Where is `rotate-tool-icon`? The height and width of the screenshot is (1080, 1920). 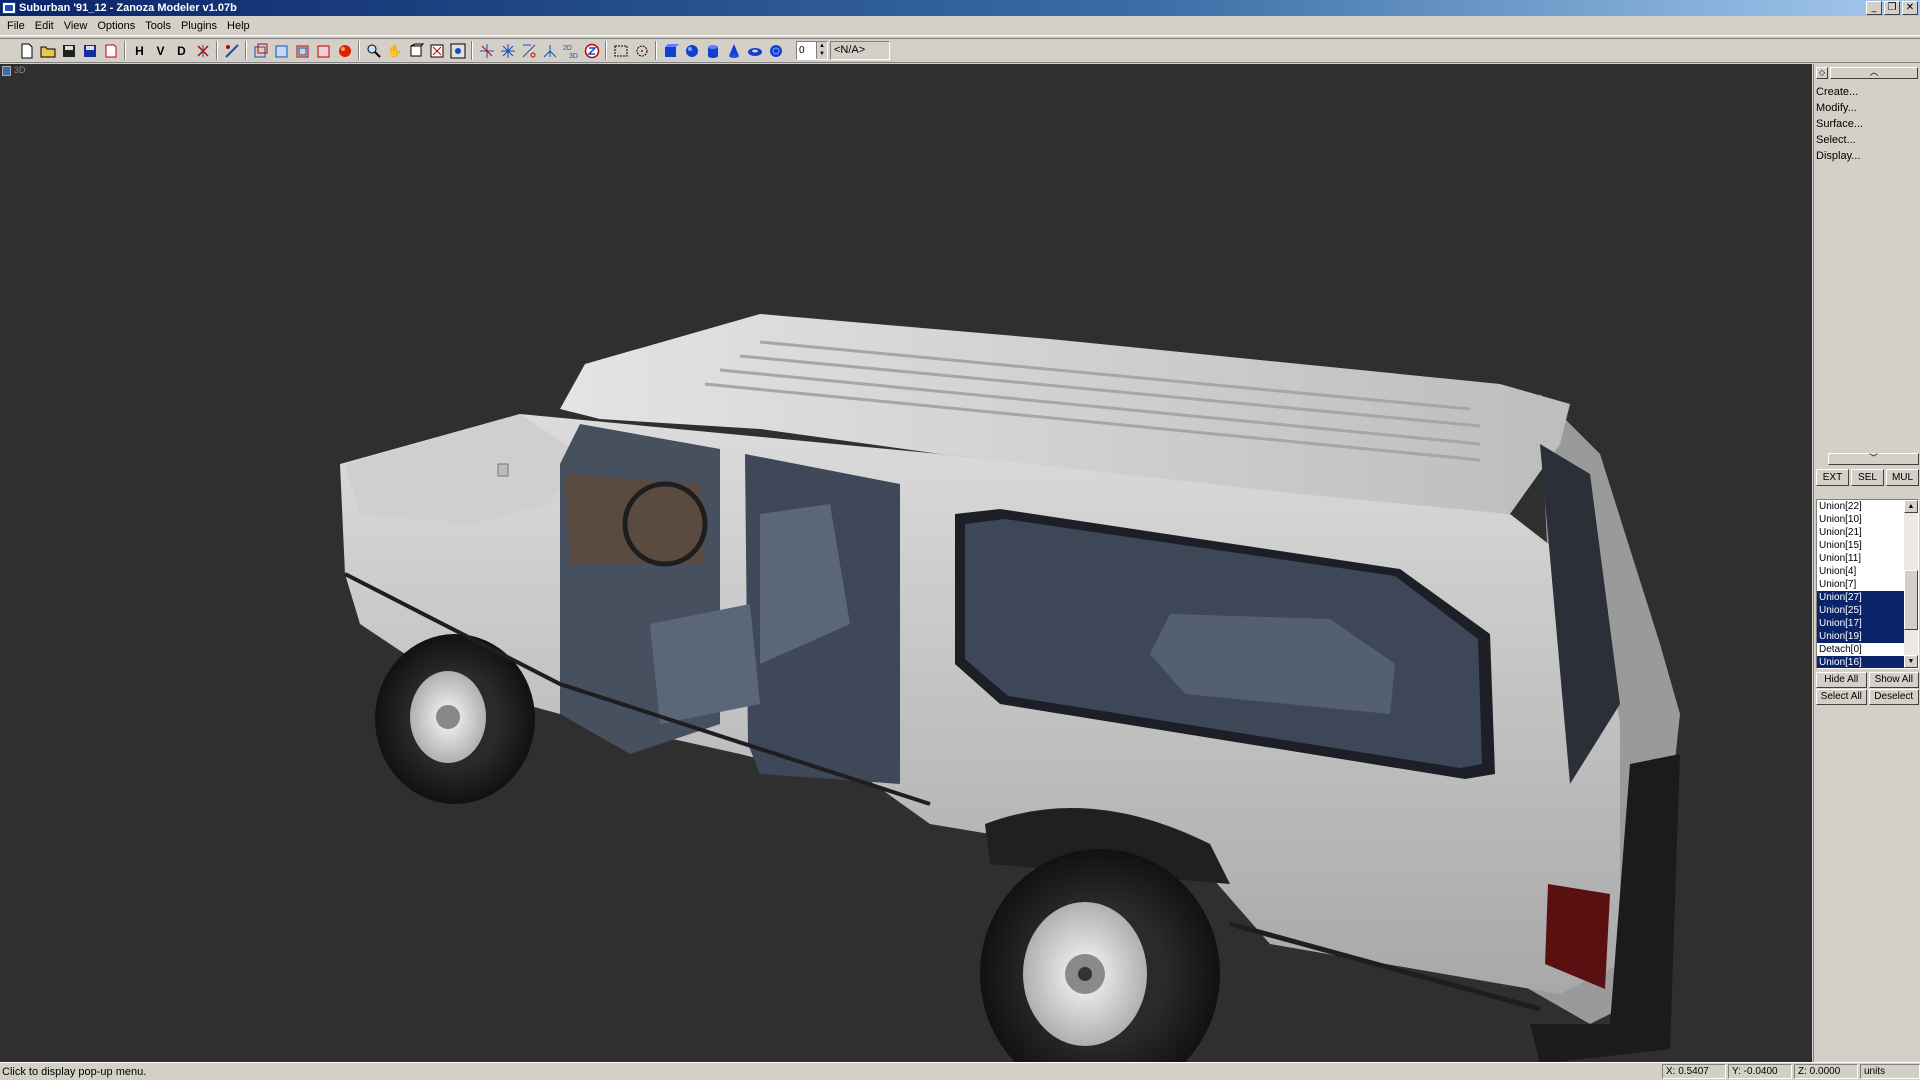
rotate-tool-icon is located at coordinates (528, 50).